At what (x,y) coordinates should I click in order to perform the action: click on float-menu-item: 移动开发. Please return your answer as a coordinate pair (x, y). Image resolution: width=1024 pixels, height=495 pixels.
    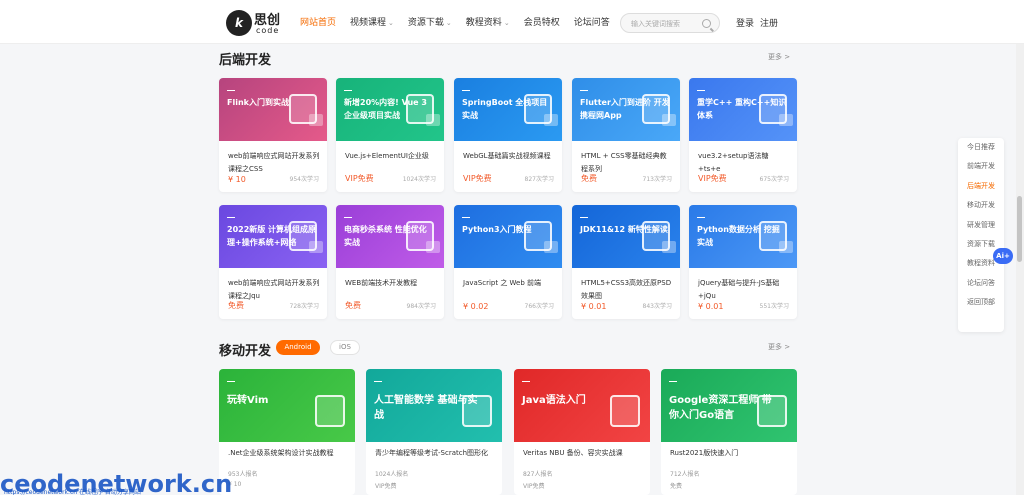
    Looking at the image, I should click on (981, 205).